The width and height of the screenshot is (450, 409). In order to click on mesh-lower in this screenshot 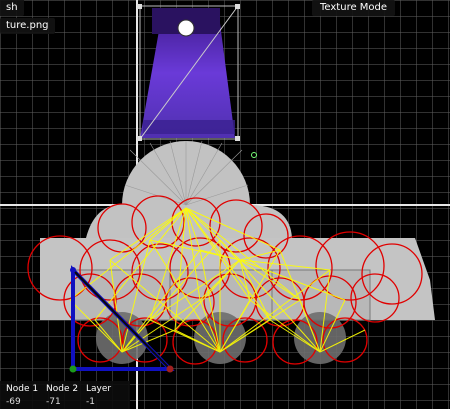, I will do `click(221, 338)`.